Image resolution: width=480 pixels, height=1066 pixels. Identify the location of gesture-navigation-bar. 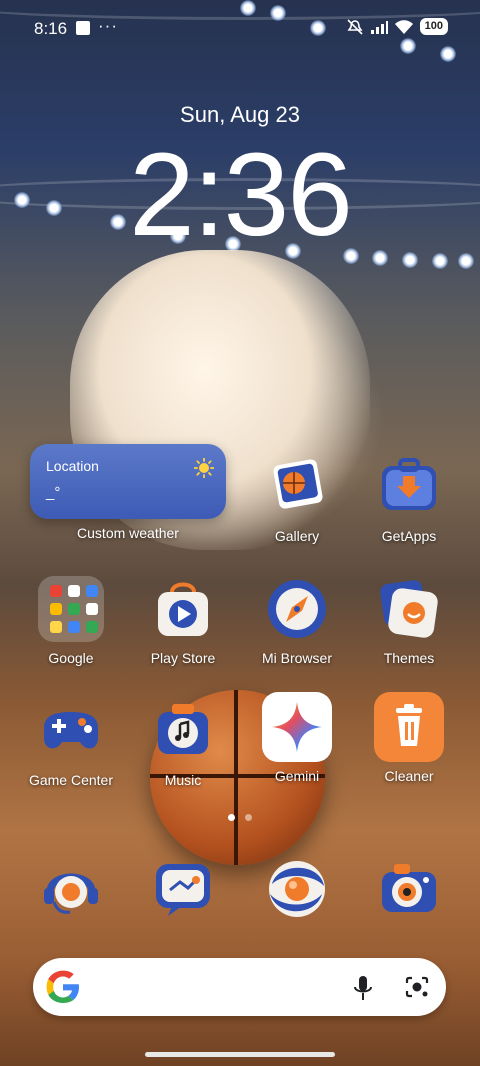
(240, 1054).